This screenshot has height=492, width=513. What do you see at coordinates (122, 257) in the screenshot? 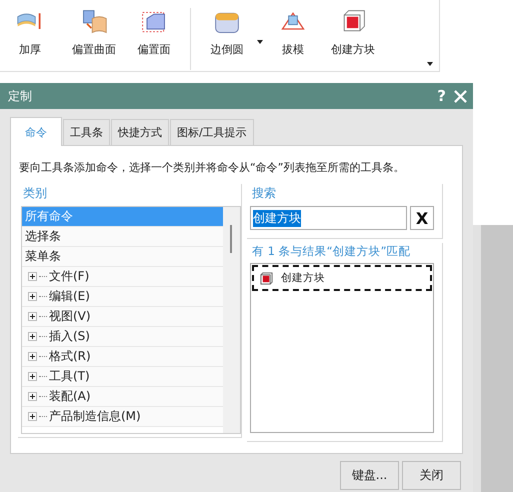
I see `list-item: 菜单条` at bounding box center [122, 257].